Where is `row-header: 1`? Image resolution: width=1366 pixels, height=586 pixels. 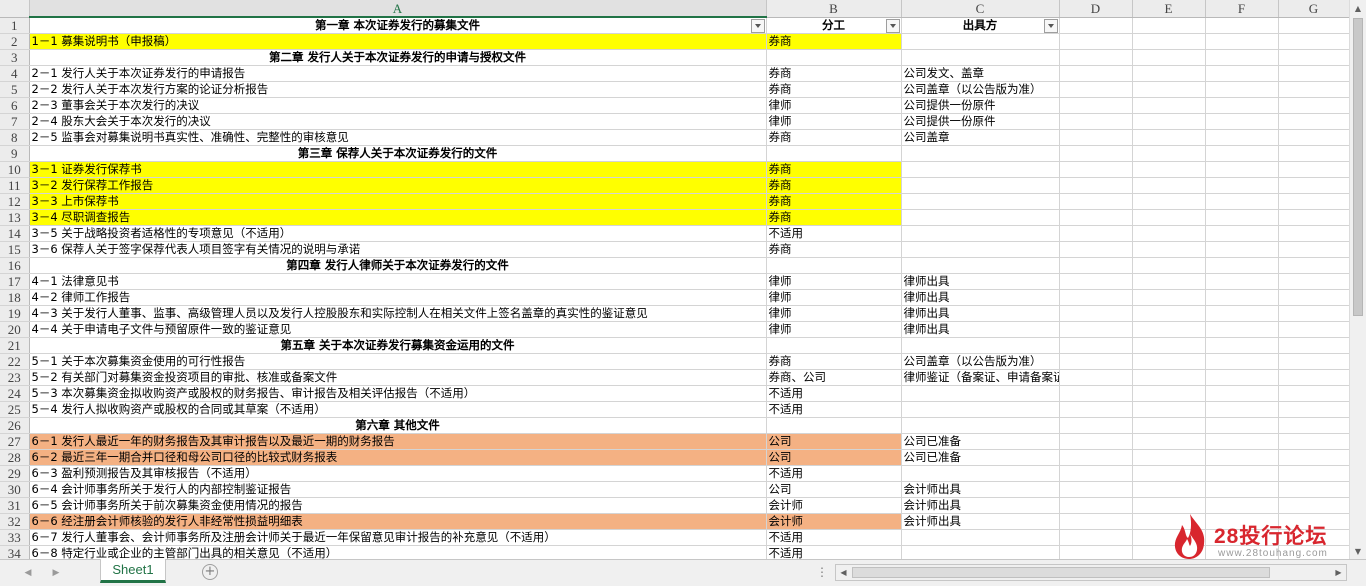
row-header: 1 is located at coordinates (15, 25).